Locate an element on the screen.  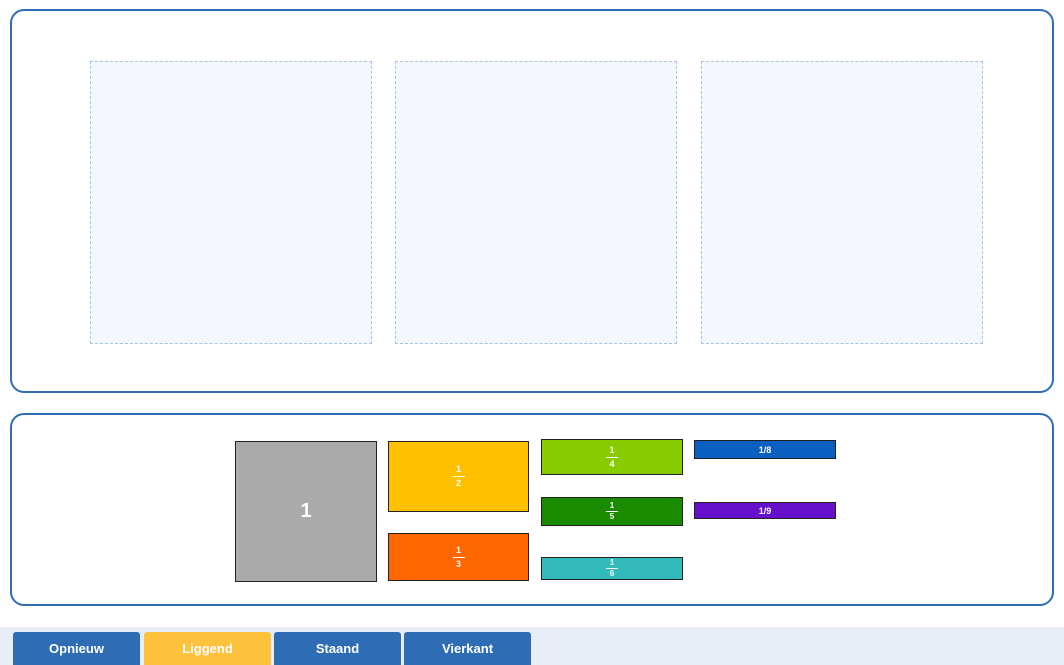
tile-third: 1 3 is located at coordinates (458, 557).